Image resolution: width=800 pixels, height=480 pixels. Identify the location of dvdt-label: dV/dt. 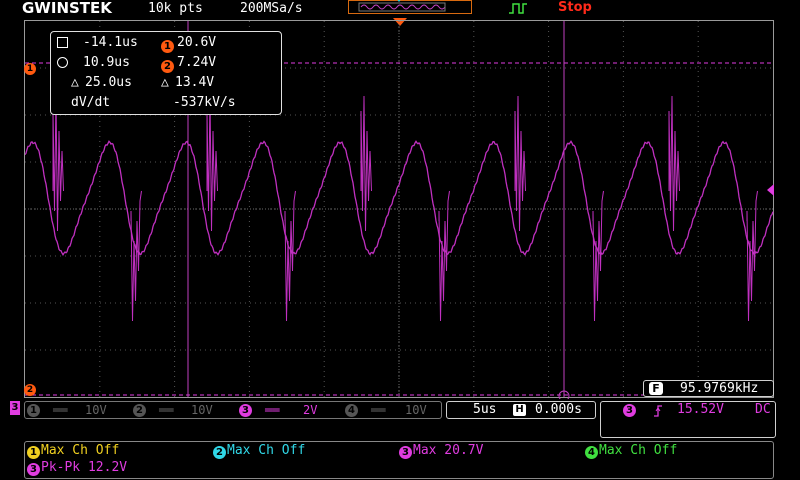
(91, 102).